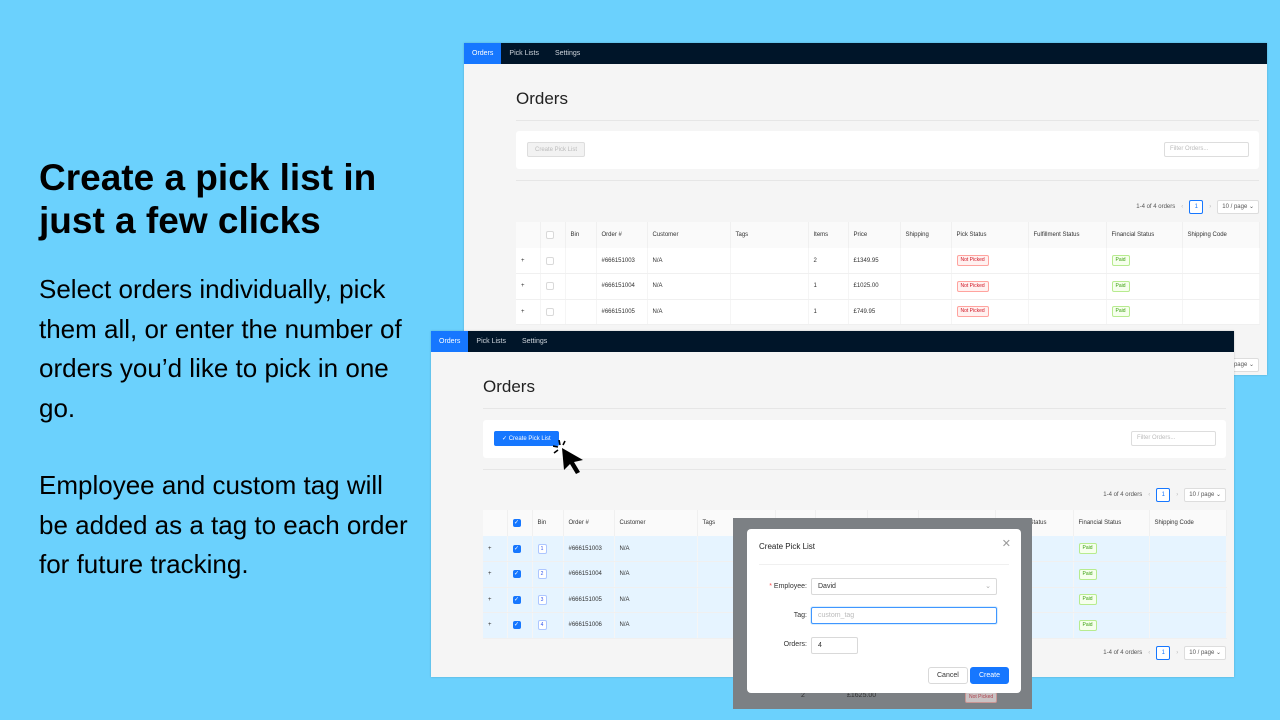 The height and width of the screenshot is (720, 1280). I want to click on column-header: Shipping, so click(926, 235).